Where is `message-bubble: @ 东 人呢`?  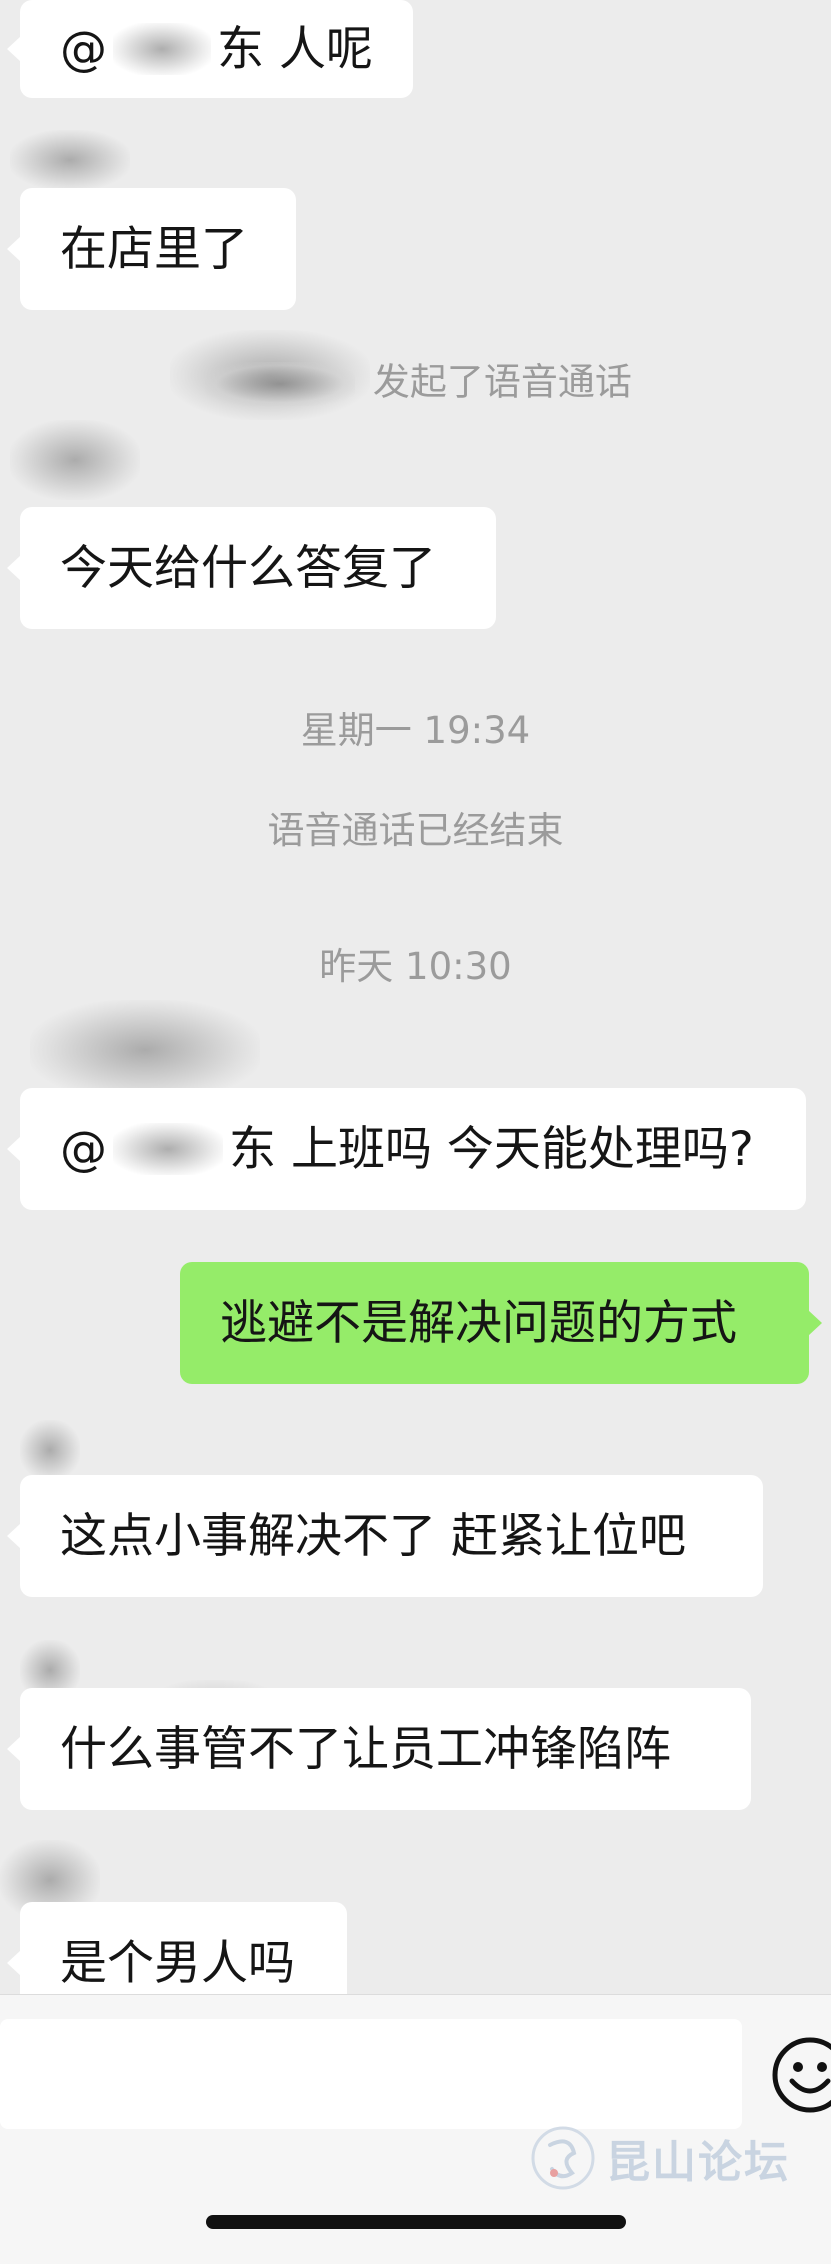
message-bubble: @ 东 人呢 is located at coordinates (210, 49).